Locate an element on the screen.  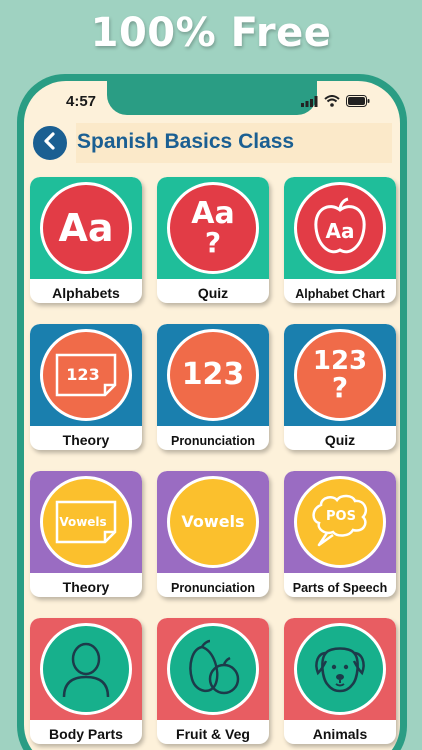
svg-text: Aa is located at coordinates (340, 231).